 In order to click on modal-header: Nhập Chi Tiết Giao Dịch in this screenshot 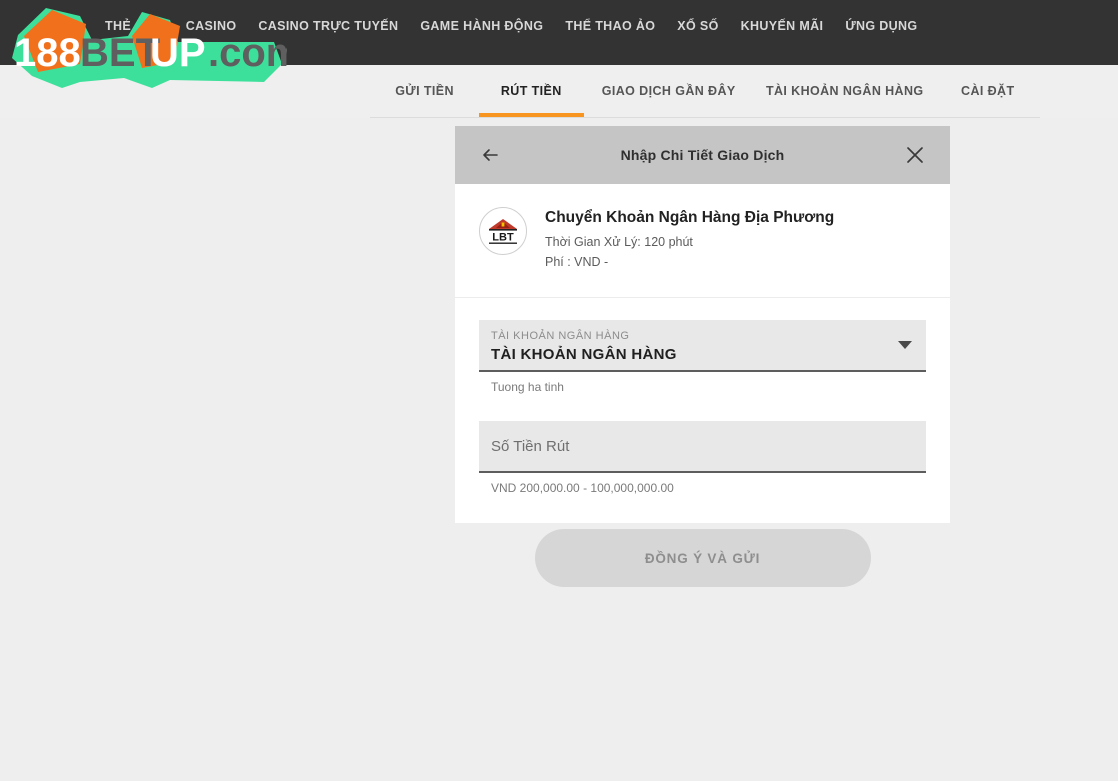, I will do `click(702, 155)`.